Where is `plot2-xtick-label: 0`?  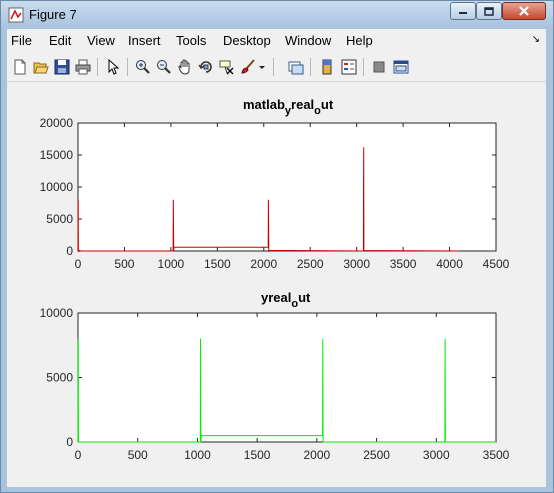 plot2-xtick-label: 0 is located at coordinates (78, 455).